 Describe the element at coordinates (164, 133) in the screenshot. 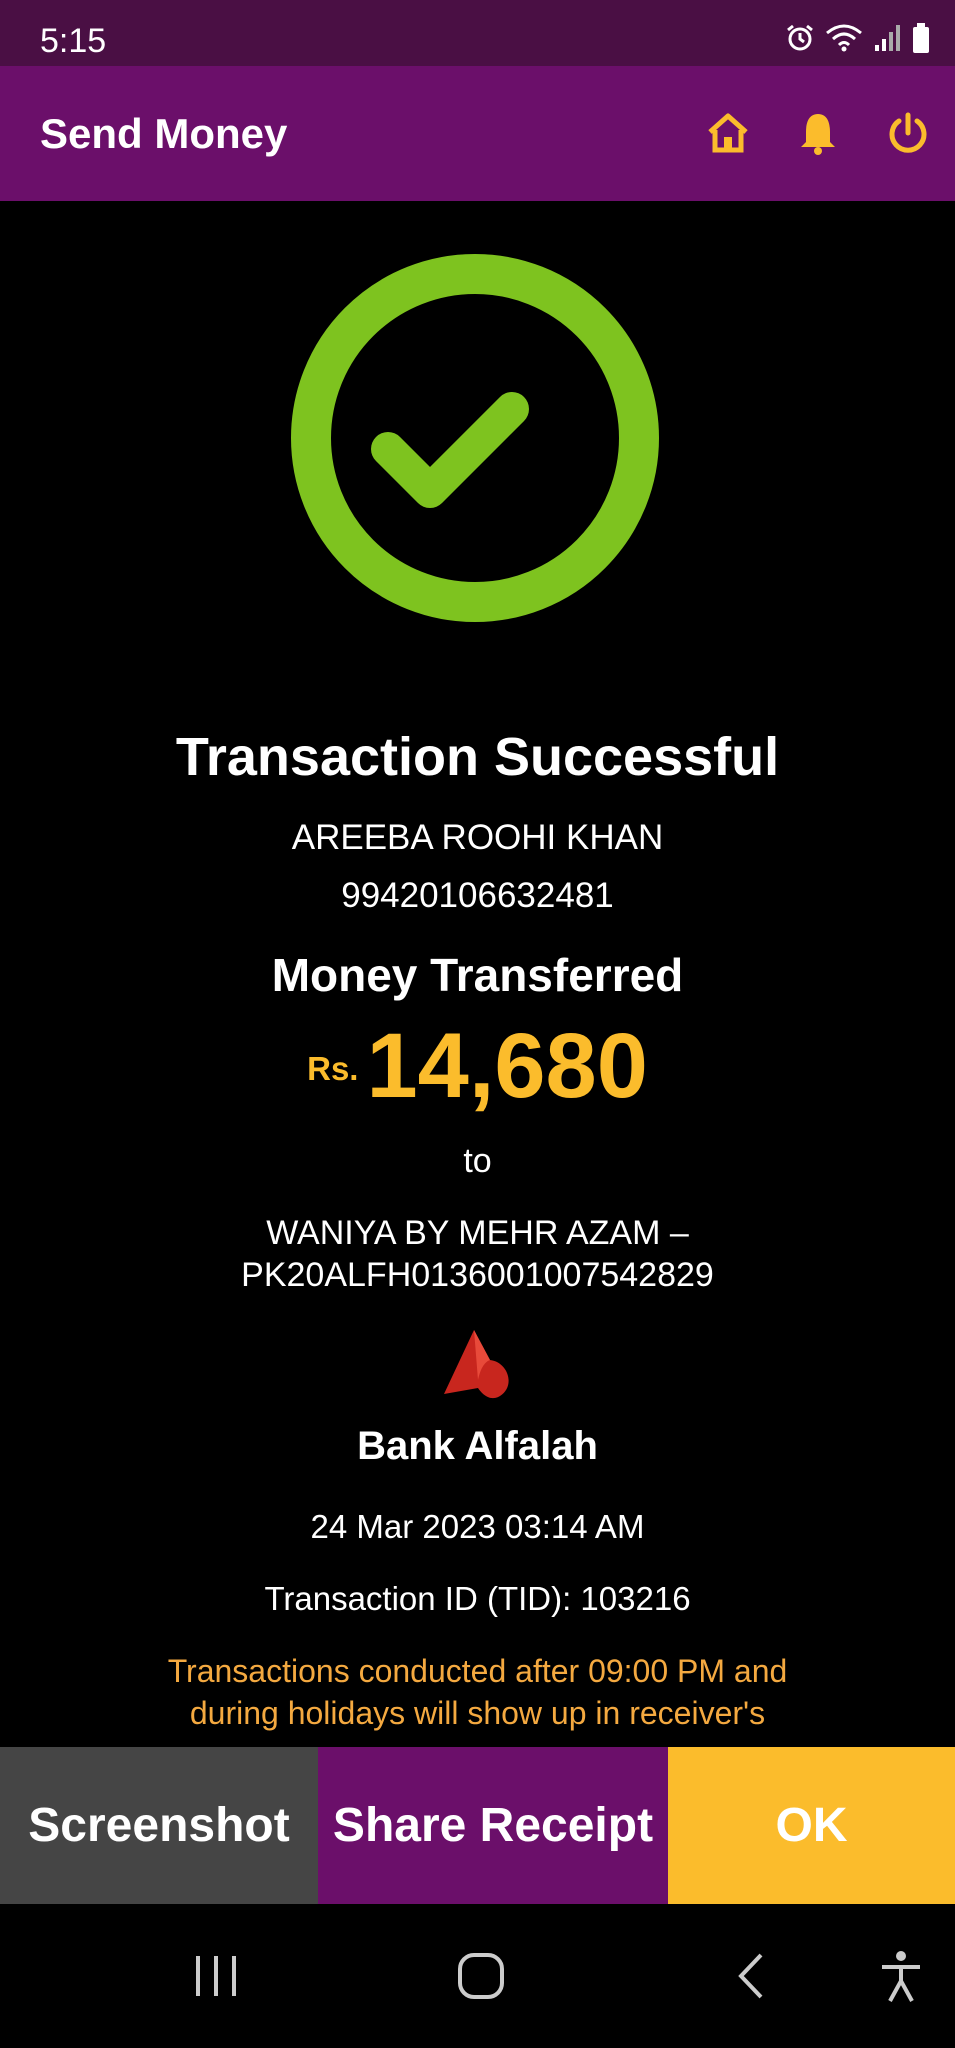

I see `page-title: Send Money` at that location.